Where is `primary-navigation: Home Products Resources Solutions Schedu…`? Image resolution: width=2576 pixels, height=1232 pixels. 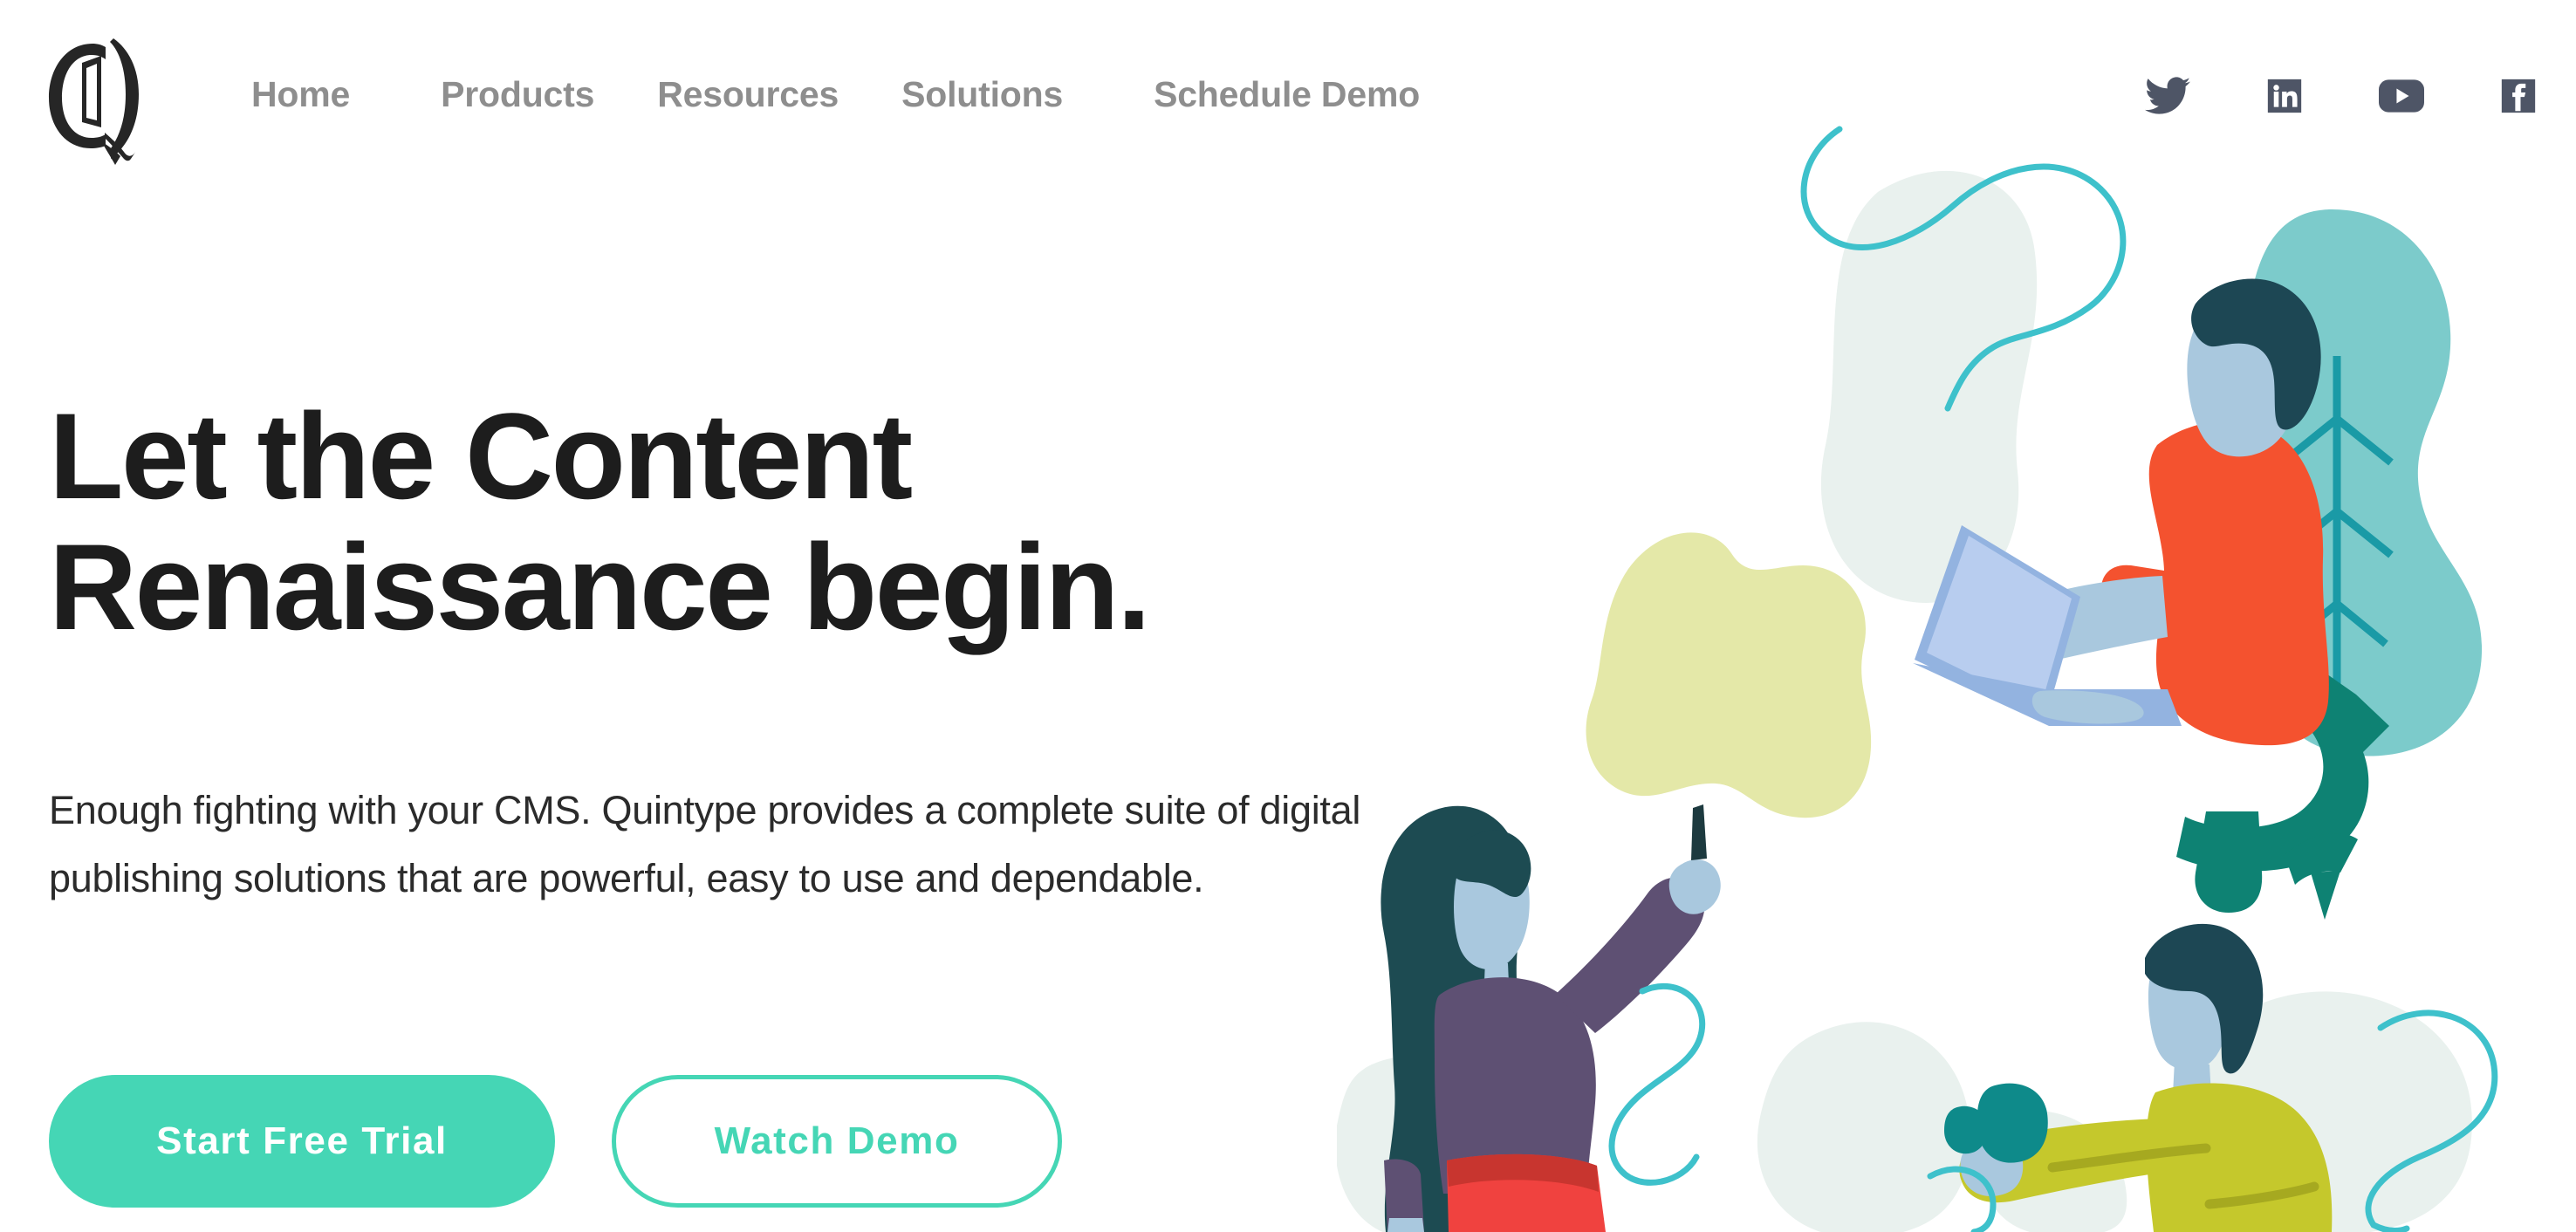
primary-navigation: Home Products Resources Solutions Schedu… is located at coordinates (836, 95).